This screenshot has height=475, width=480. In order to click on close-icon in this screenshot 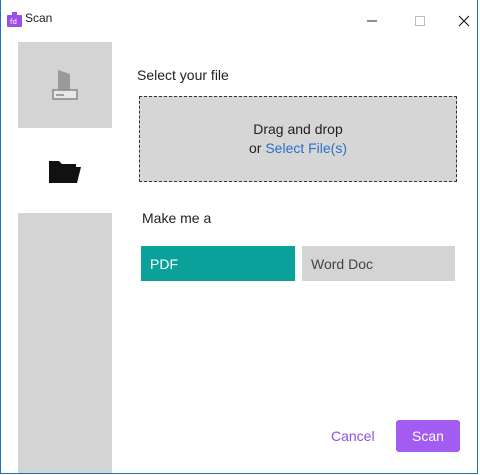, I will do `click(464, 21)`.